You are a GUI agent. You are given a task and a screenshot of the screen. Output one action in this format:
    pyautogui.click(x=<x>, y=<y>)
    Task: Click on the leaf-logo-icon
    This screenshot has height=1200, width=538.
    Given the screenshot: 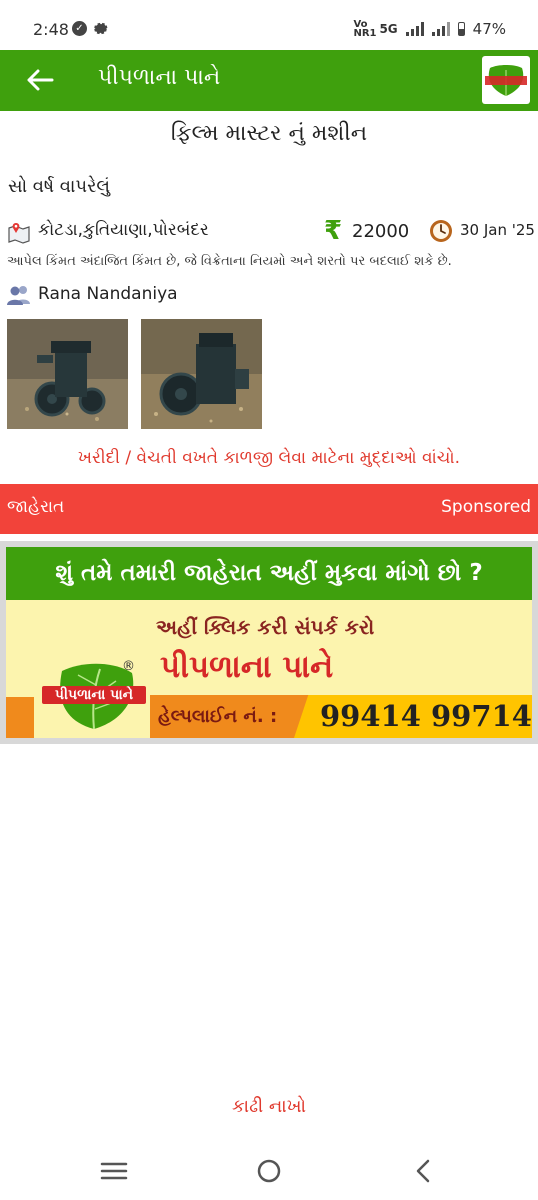 What is the action you would take?
    pyautogui.click(x=506, y=80)
    